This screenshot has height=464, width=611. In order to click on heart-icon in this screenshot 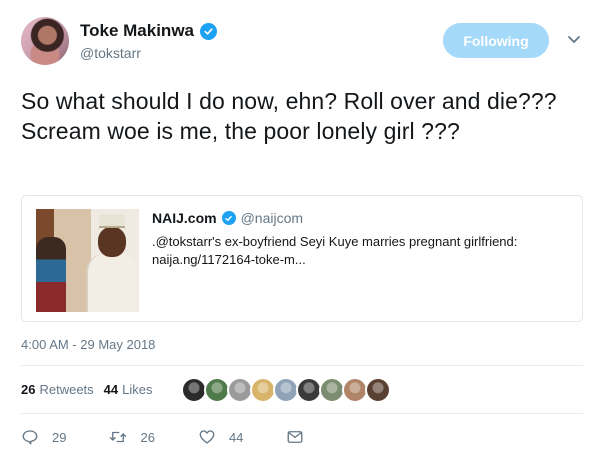, I will do `click(207, 437)`.